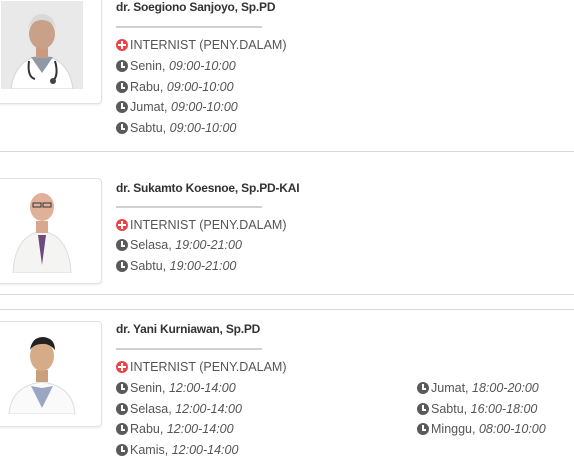 The height and width of the screenshot is (463, 574). I want to click on schedule-item: Senin, 09:00-10:00, so click(176, 66).